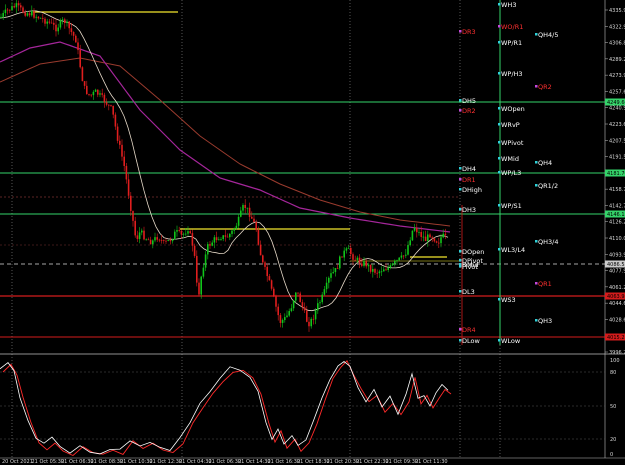  What do you see at coordinates (617, 141) in the screenshot?
I see `price-tick-label: 4207.55` at bounding box center [617, 141].